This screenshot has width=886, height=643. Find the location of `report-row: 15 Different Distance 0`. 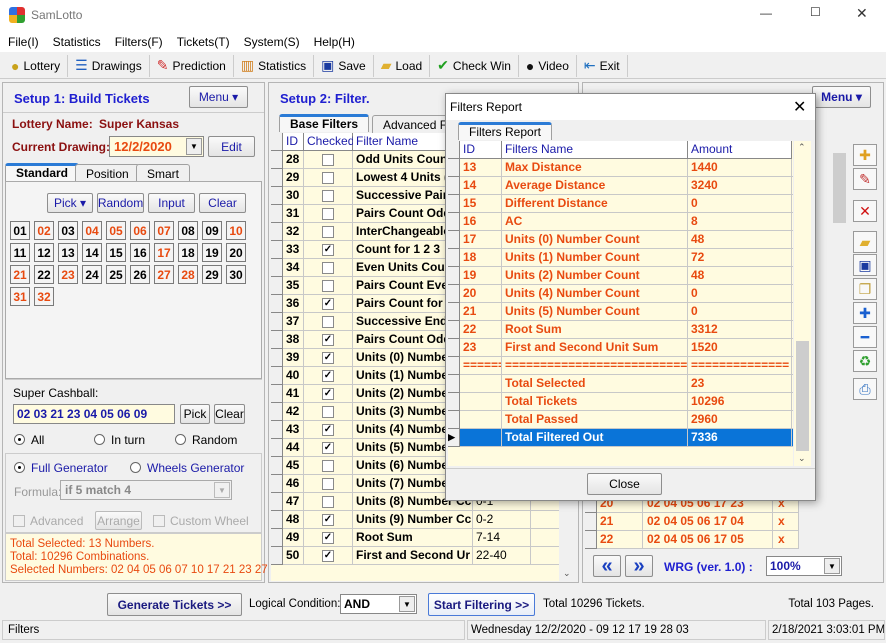

report-row: 15 Different Distance 0 is located at coordinates (620, 204).